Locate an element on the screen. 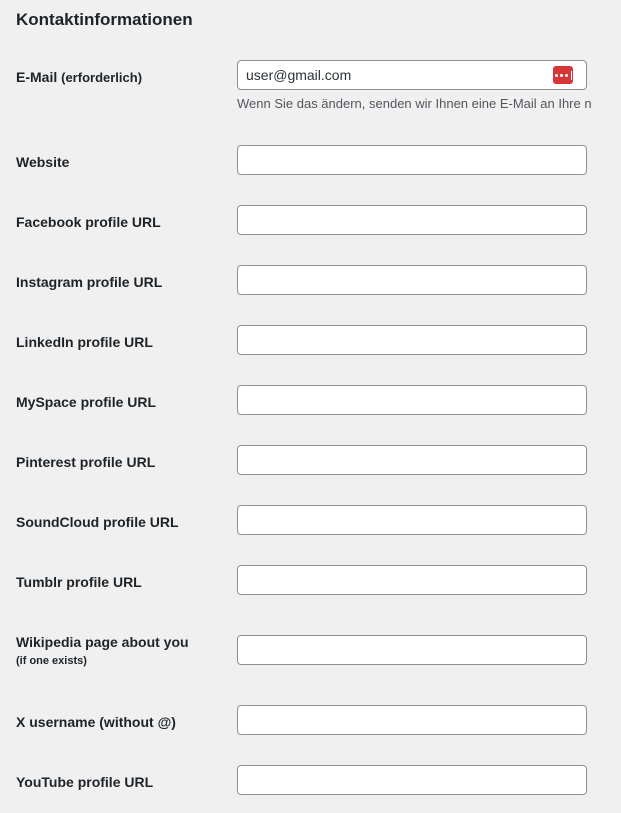 This screenshot has width=621, height=813. website-input is located at coordinates (412, 160).